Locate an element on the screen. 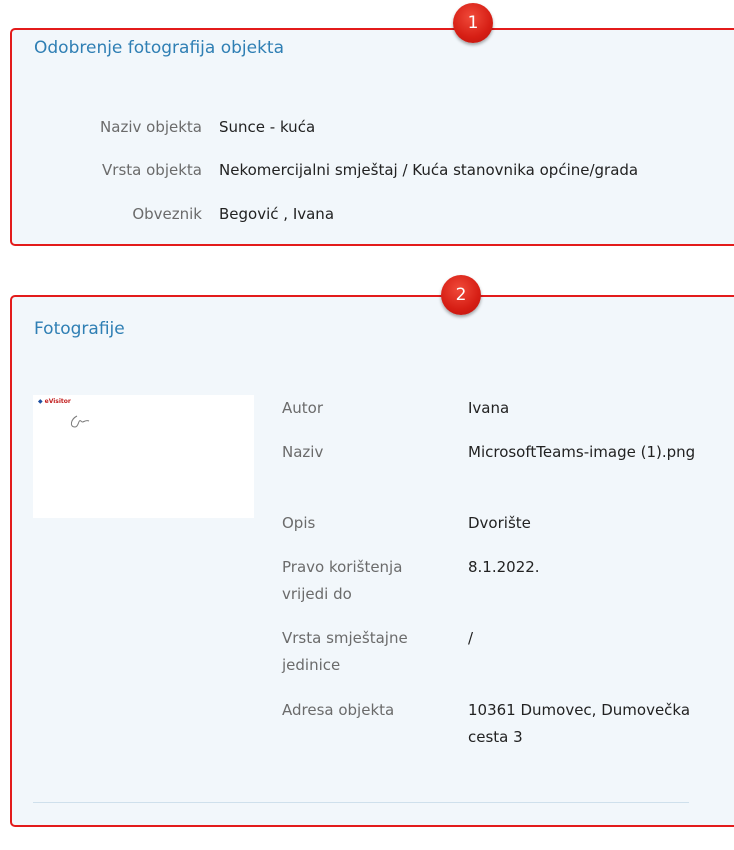 The image size is (734, 850). photo-thumbnail: ◆ eVisitor is located at coordinates (143, 456).